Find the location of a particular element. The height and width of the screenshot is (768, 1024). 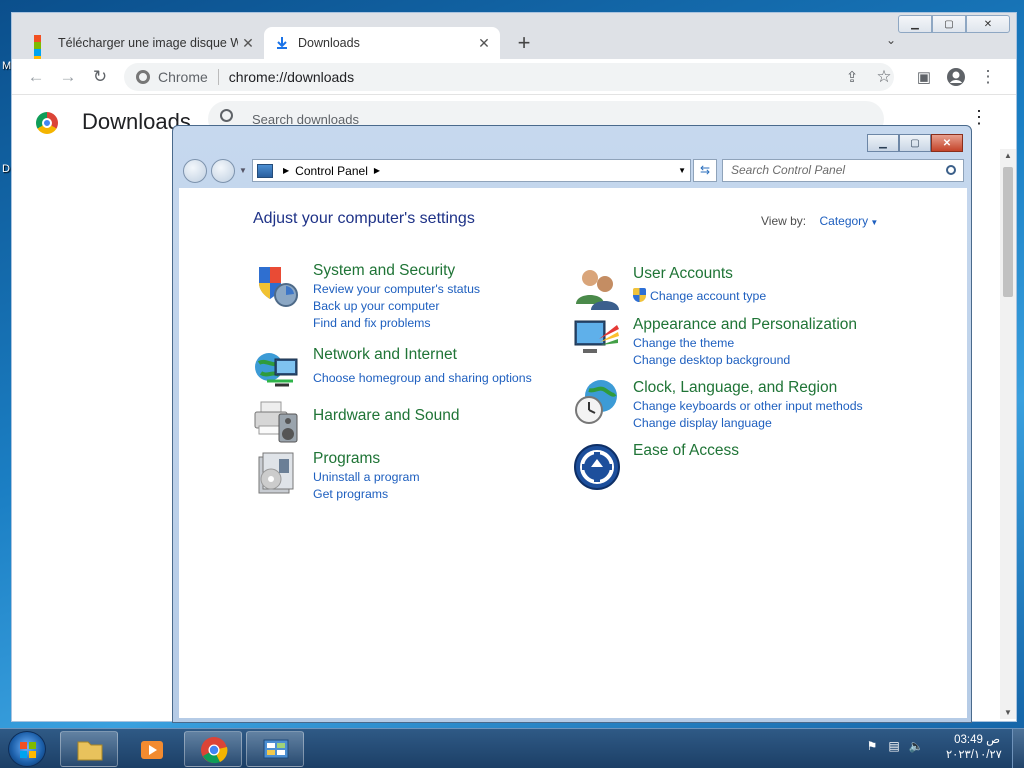

tab-search-icon: ⌄ is located at coordinates (891, 40).